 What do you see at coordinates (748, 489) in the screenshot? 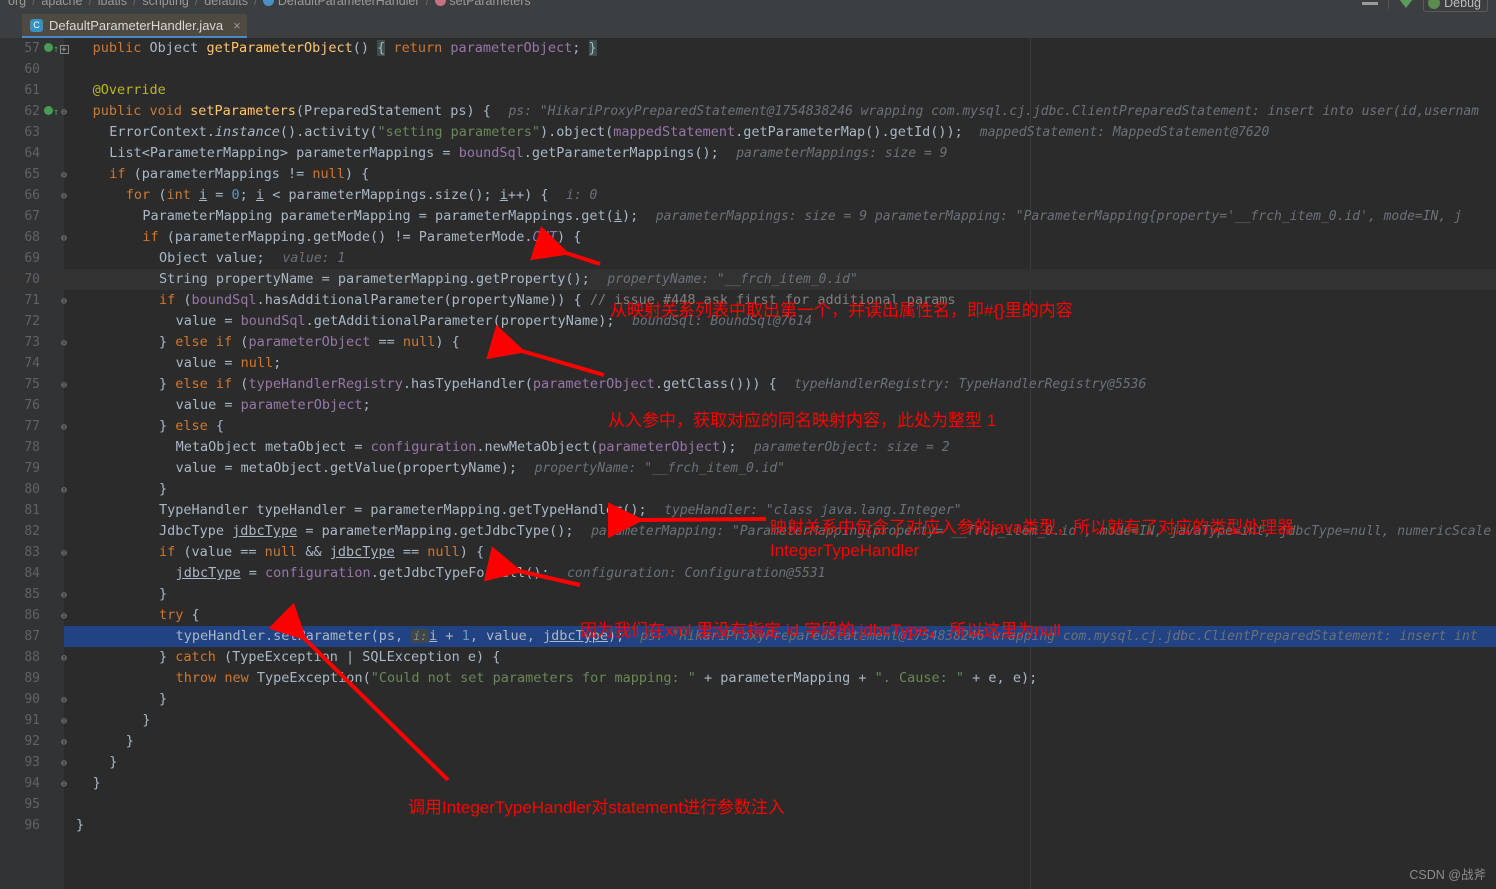
I see `code-line: 80 ⊖}` at bounding box center [748, 489].